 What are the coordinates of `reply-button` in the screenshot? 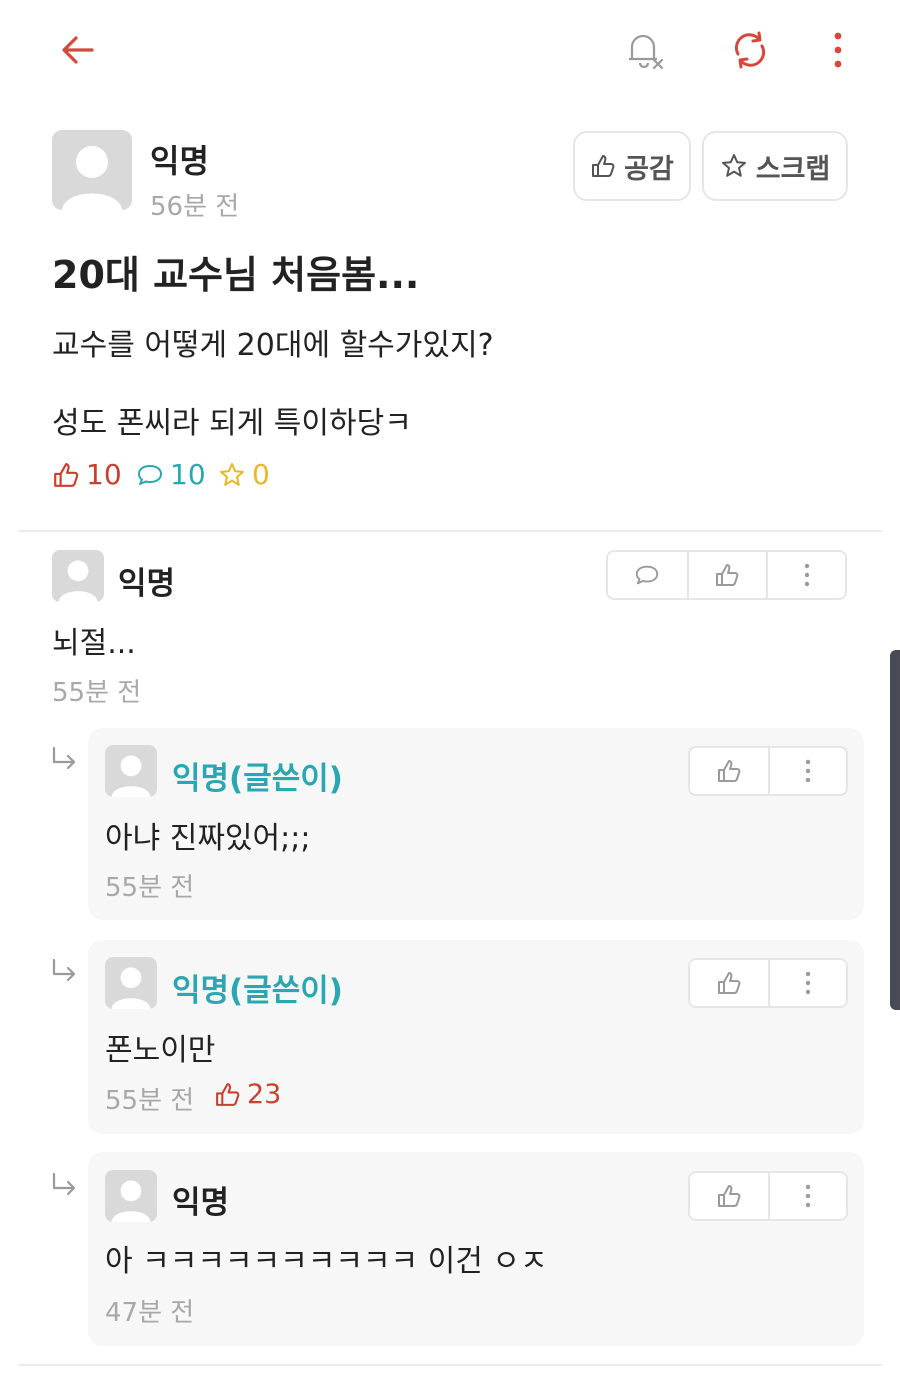 It's located at (647, 575).